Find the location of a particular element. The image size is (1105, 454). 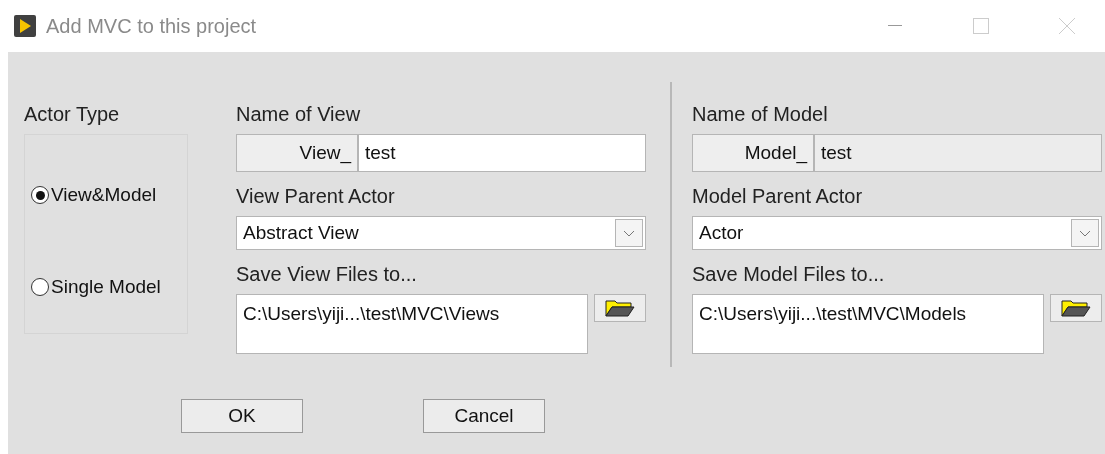

dialog-button: Cancel is located at coordinates (484, 416).